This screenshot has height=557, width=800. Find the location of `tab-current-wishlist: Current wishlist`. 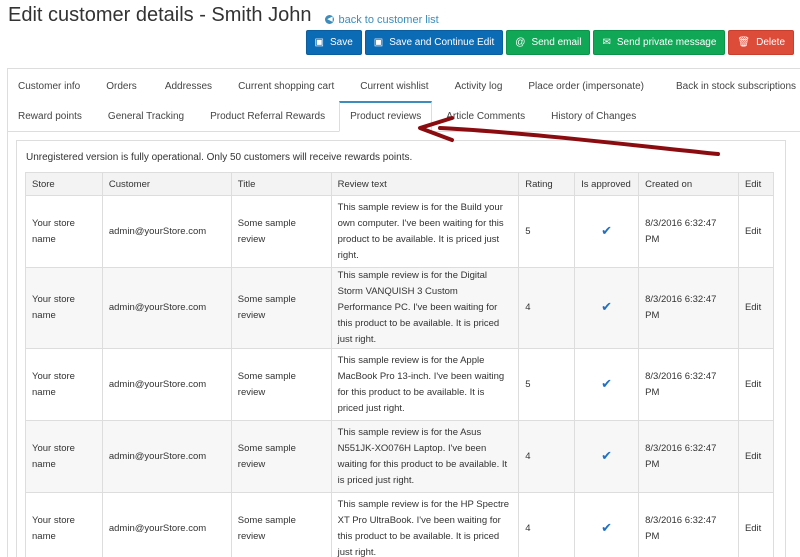

tab-current-wishlist: Current wishlist is located at coordinates (395, 86).